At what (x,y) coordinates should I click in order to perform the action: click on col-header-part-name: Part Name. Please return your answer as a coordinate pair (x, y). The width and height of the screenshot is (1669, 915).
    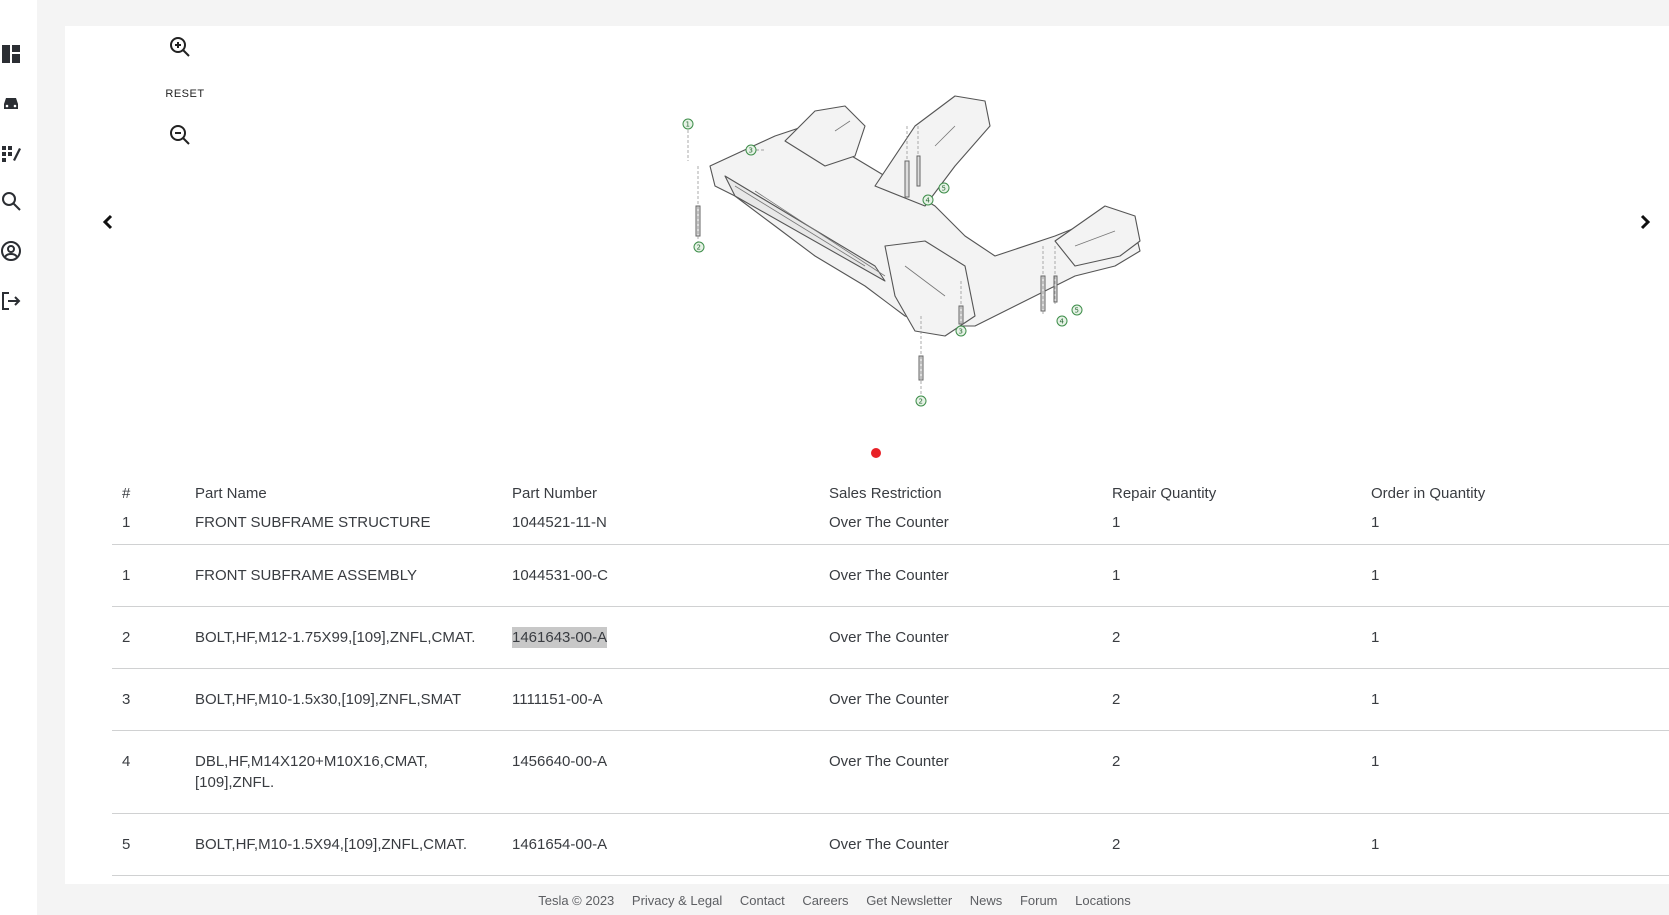
    Looking at the image, I should click on (231, 493).